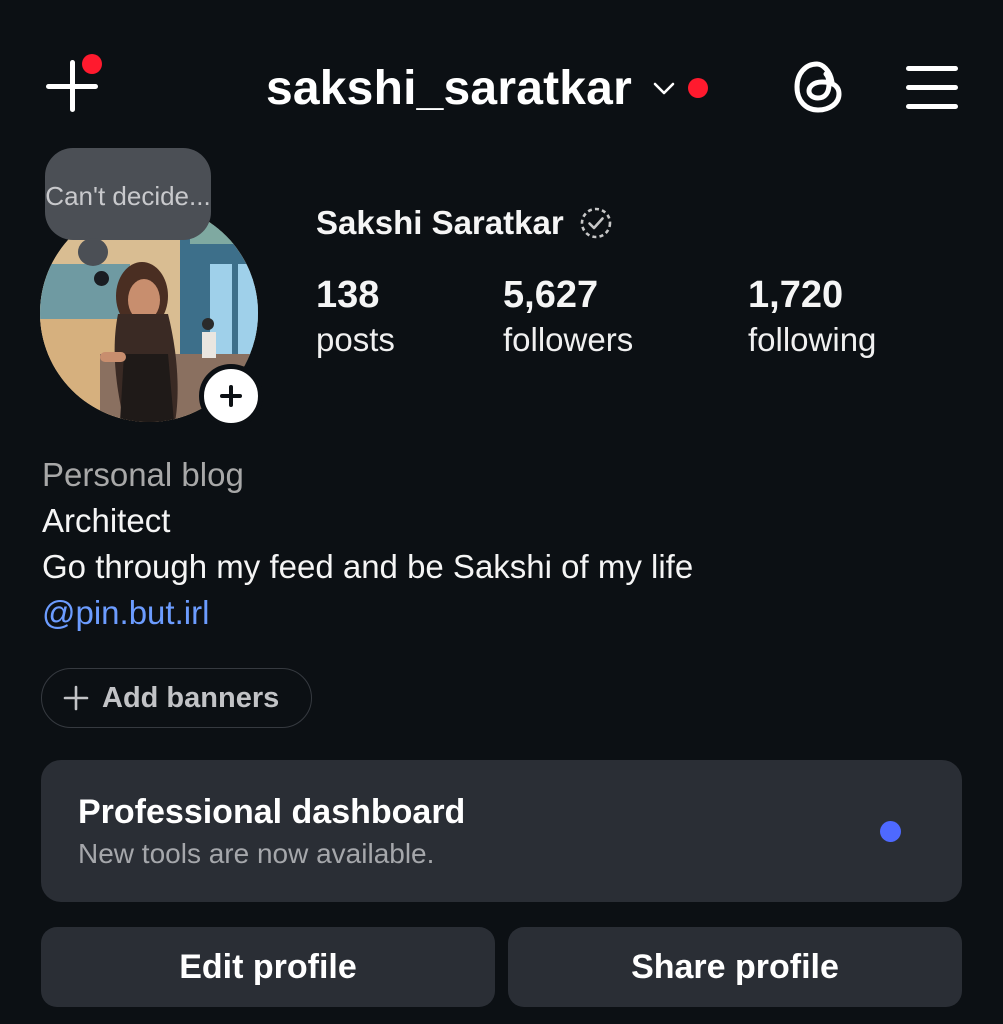  I want to click on menu-button, so click(932, 88).